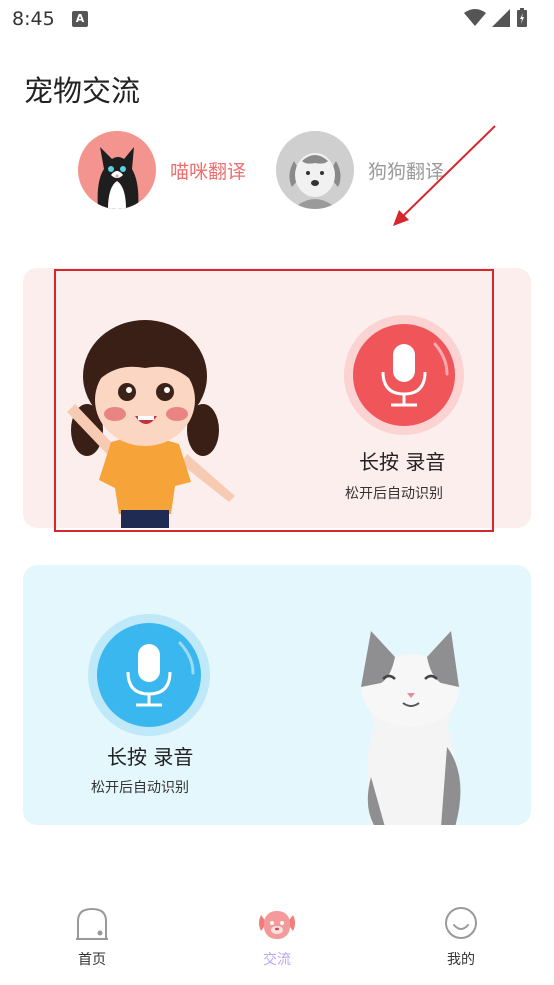 Image resolution: width=554 pixels, height=985 pixels. I want to click on tab-home: 首页, so click(92, 937).